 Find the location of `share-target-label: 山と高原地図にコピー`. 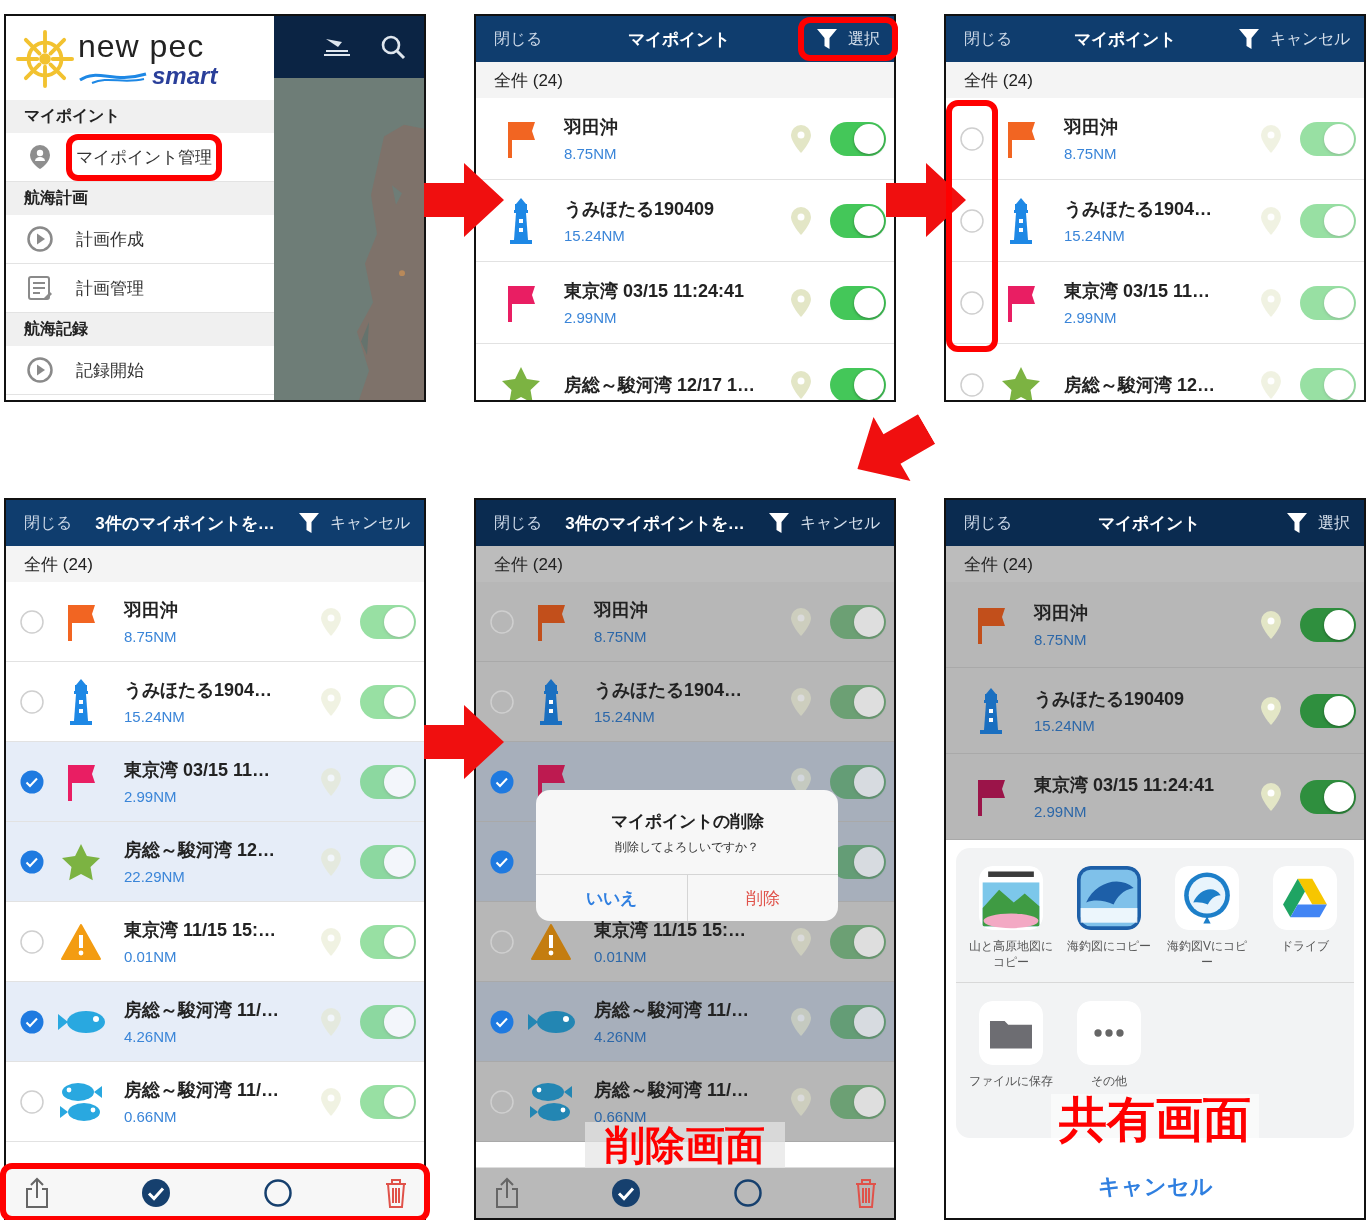

share-target-label: 山と高原地図にコピー is located at coordinates (1011, 954).